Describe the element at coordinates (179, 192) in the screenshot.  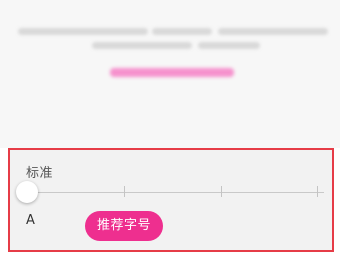
I see `font-size-slider-track` at that location.